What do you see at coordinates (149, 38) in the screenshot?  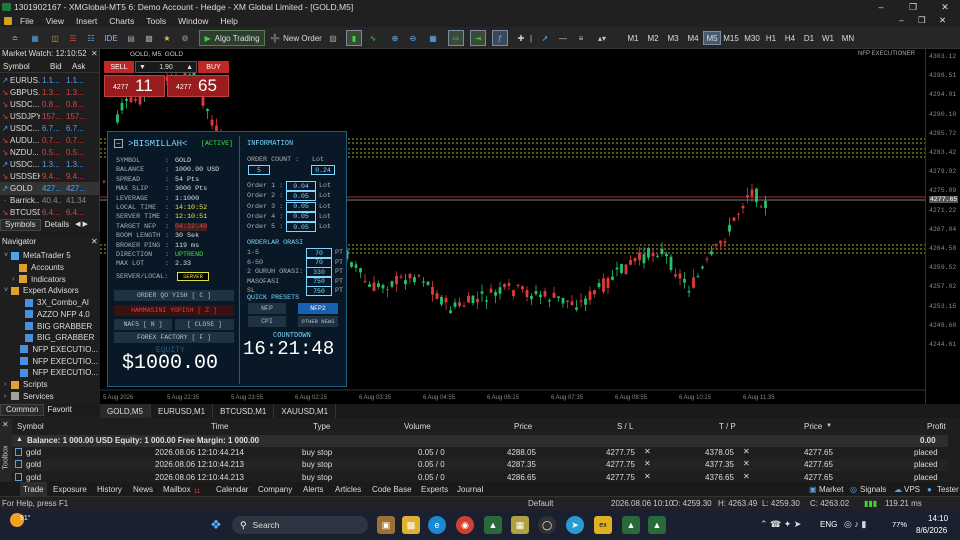 I see `terminal-icon: ▩` at bounding box center [149, 38].